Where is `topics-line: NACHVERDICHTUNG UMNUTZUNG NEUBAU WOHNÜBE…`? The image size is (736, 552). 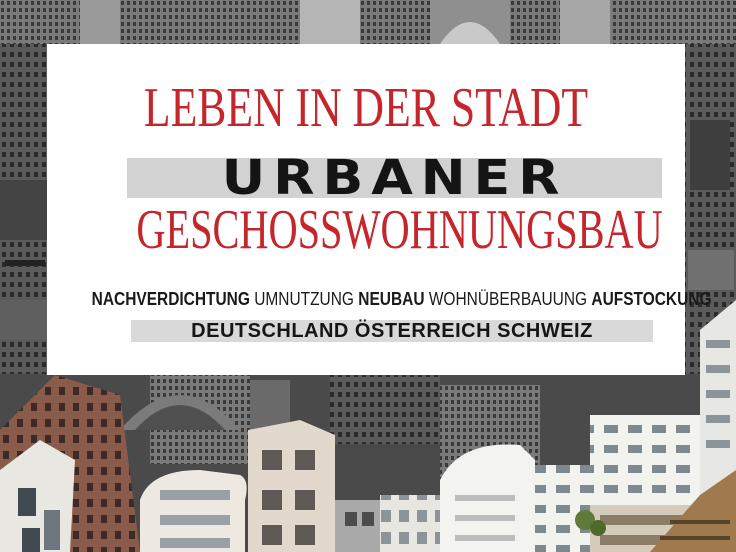
topics-line: NACHVERDICHTUNG UMNUTZUNG NEUBAU WOHNÜBE… is located at coordinates (401, 299).